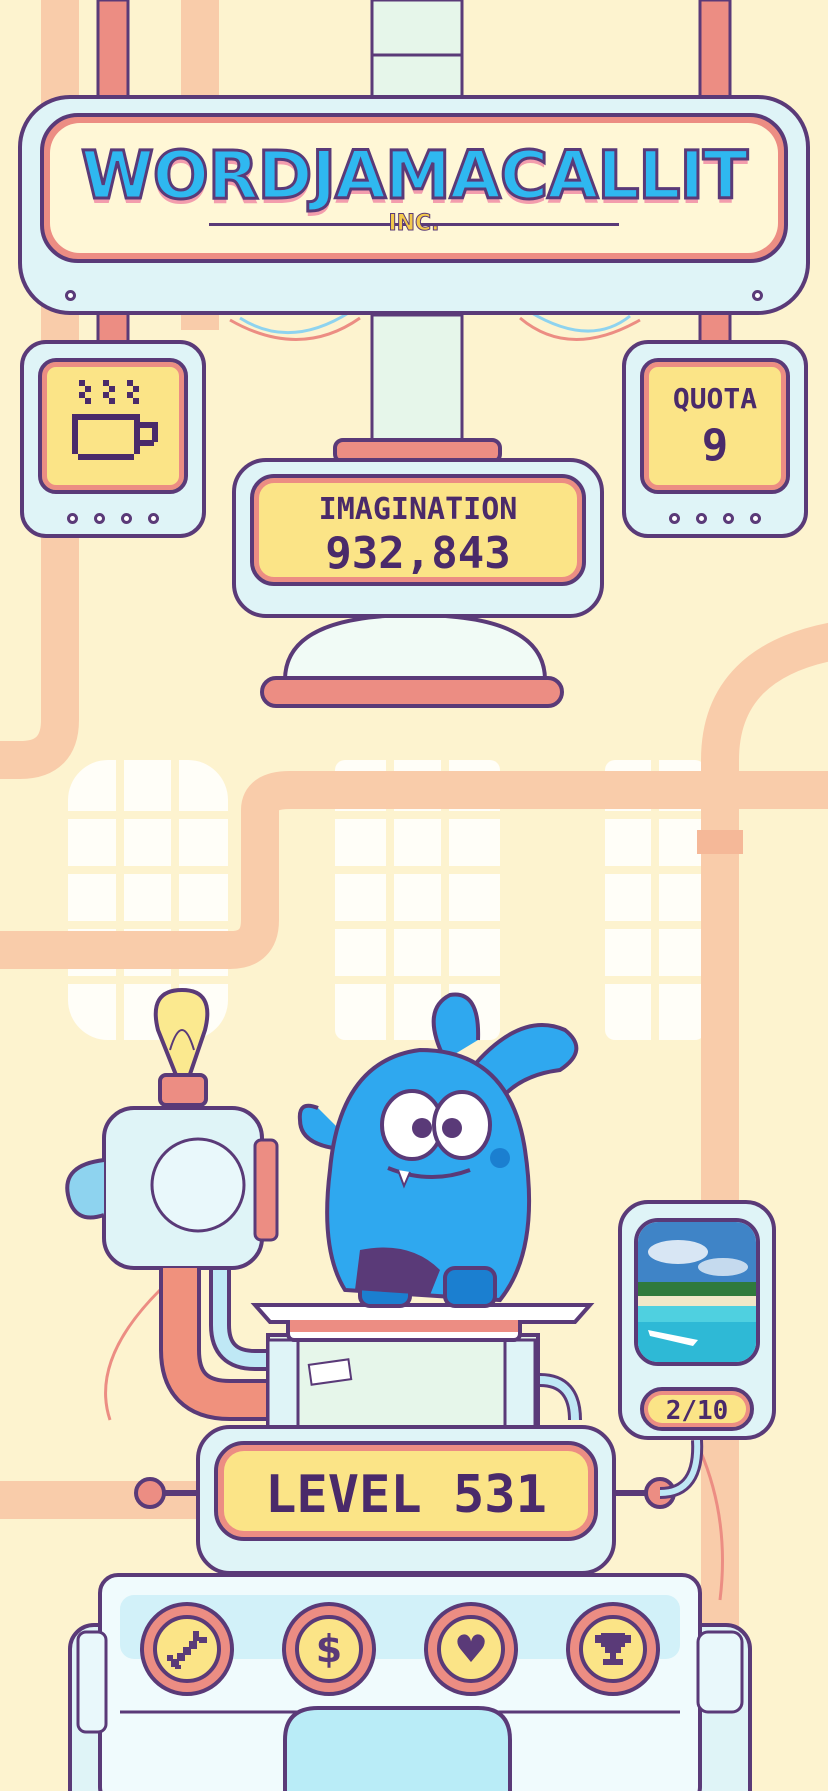 This screenshot has height=1791, width=828. What do you see at coordinates (406, 1495) in the screenshot?
I see `level-label: LEVEL 531` at bounding box center [406, 1495].